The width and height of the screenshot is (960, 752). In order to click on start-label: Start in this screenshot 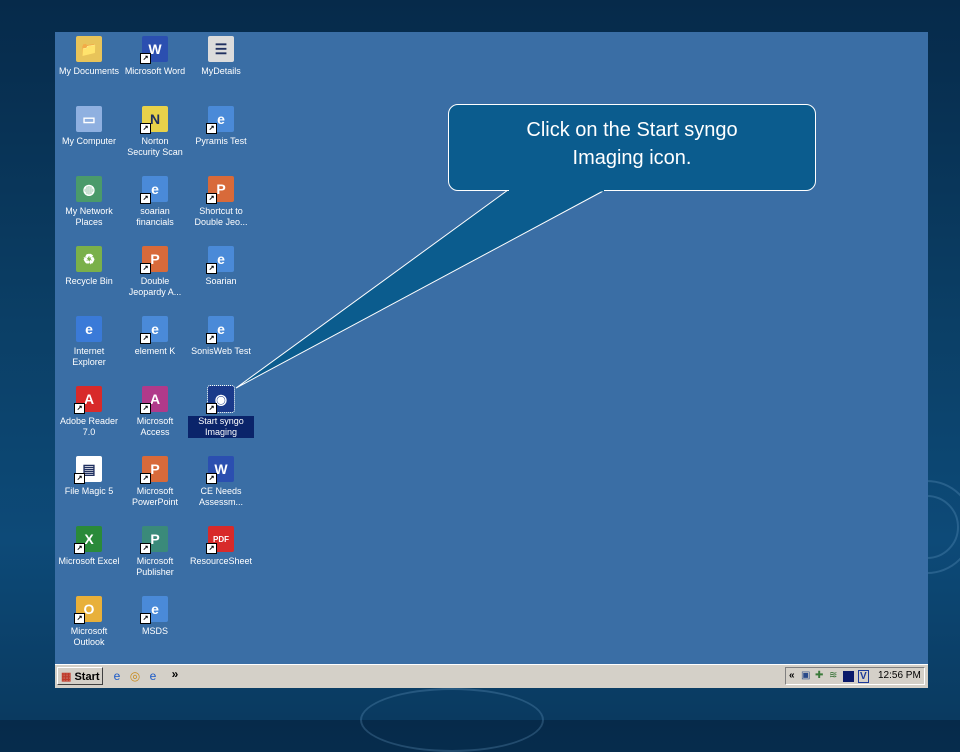, I will do `click(87, 677)`.